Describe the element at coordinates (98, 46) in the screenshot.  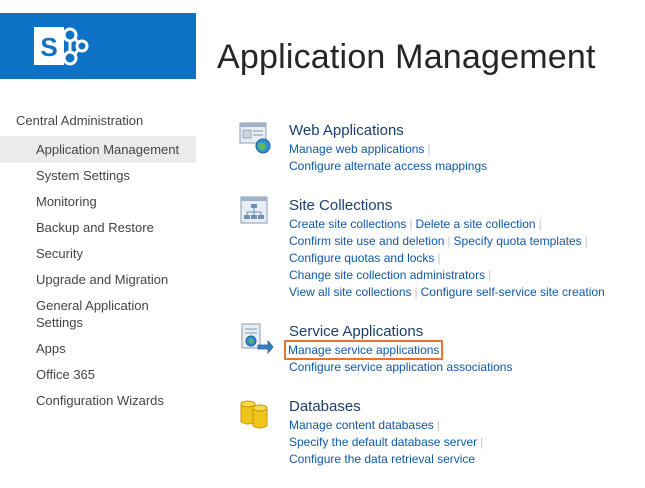
I see `sharepoint-logo-tile: S` at that location.